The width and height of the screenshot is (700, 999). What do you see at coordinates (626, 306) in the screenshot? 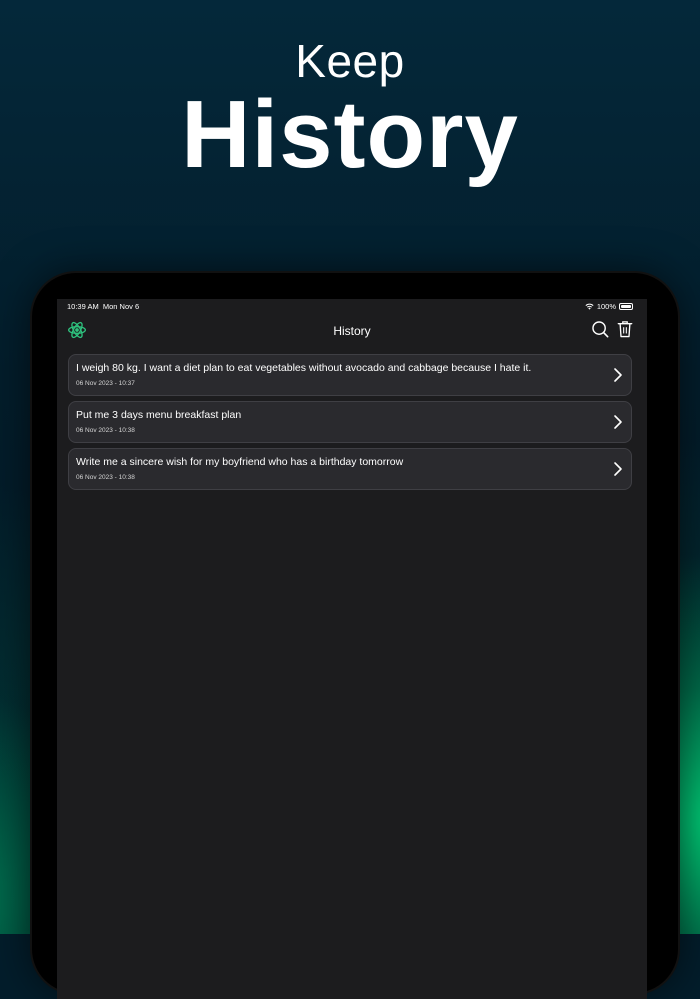
I see `battery-icon` at bounding box center [626, 306].